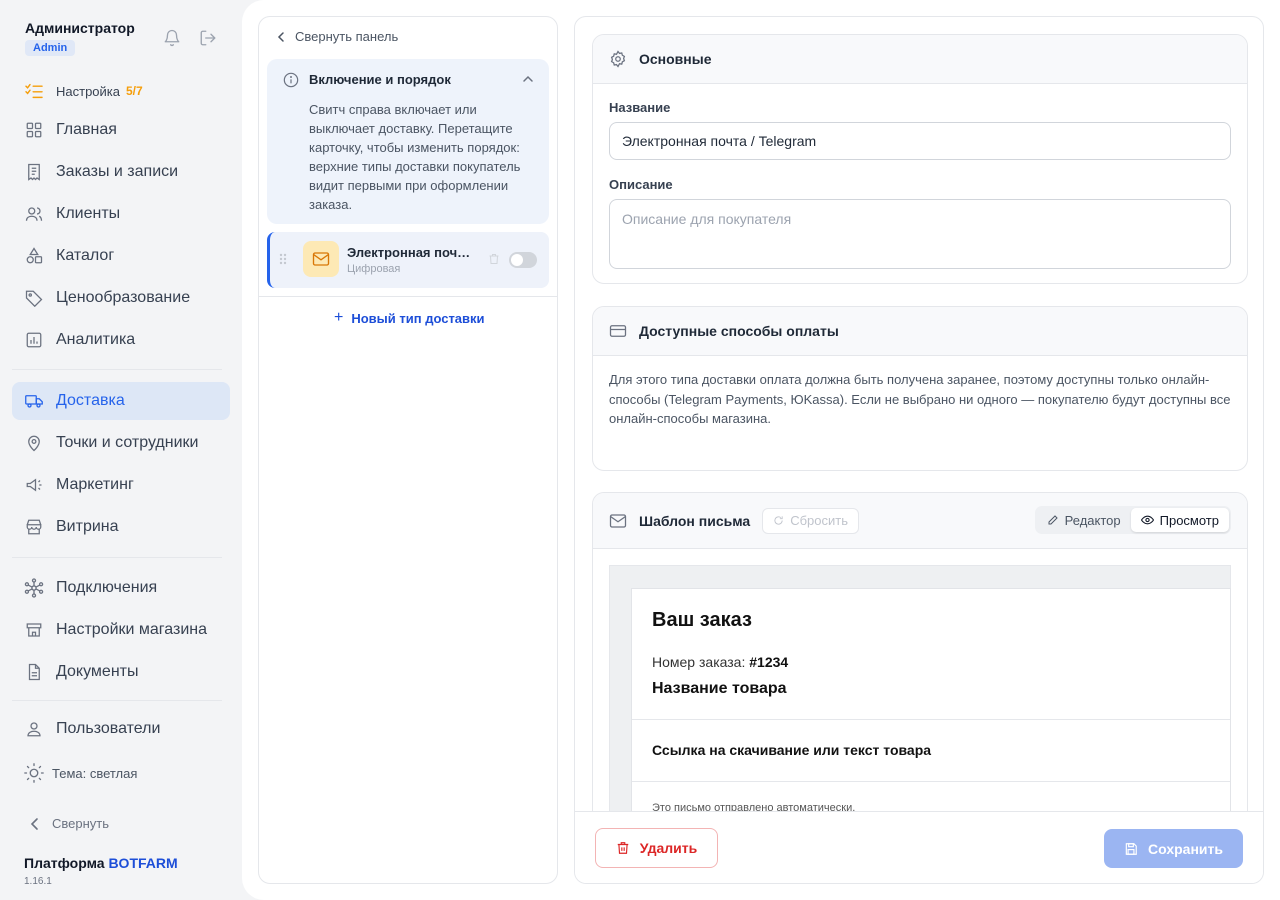  I want to click on nav-label: Главная, so click(86, 129).